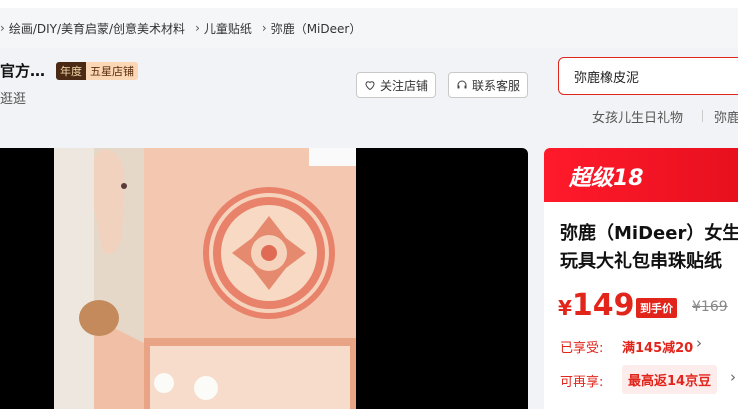 This screenshot has height=409, width=738. I want to click on contact-service-button: 联系客服, so click(488, 85).